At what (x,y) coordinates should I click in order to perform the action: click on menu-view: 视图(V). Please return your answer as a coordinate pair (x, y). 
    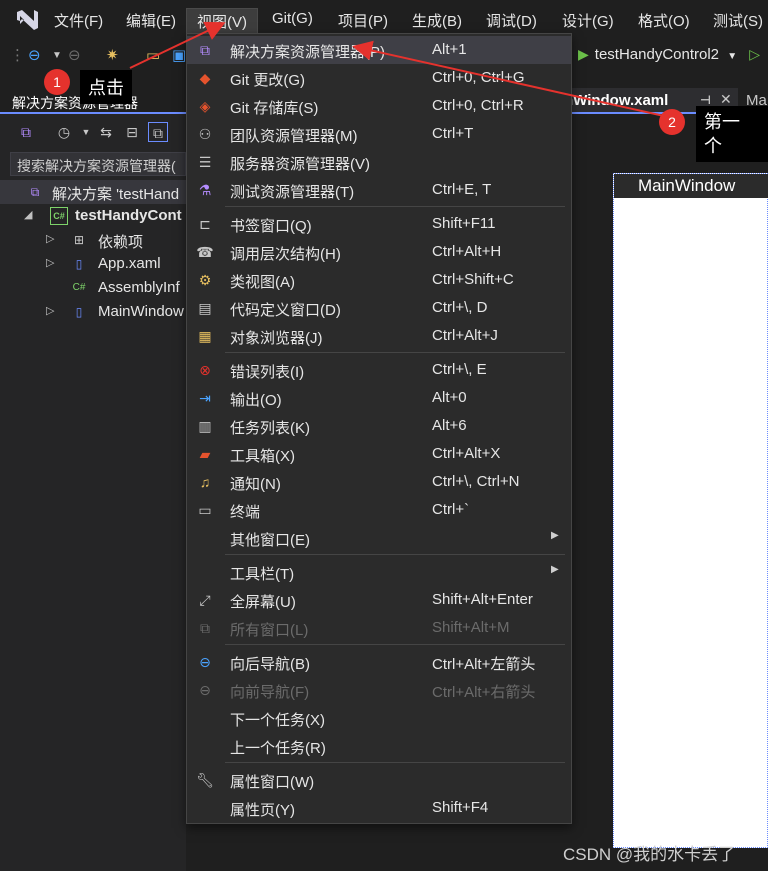
    Looking at the image, I should click on (222, 21).